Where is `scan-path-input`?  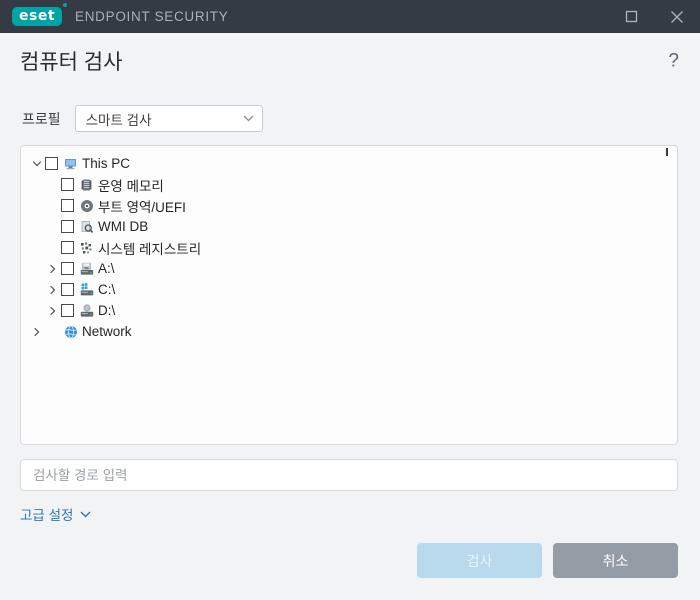
scan-path-input is located at coordinates (349, 475).